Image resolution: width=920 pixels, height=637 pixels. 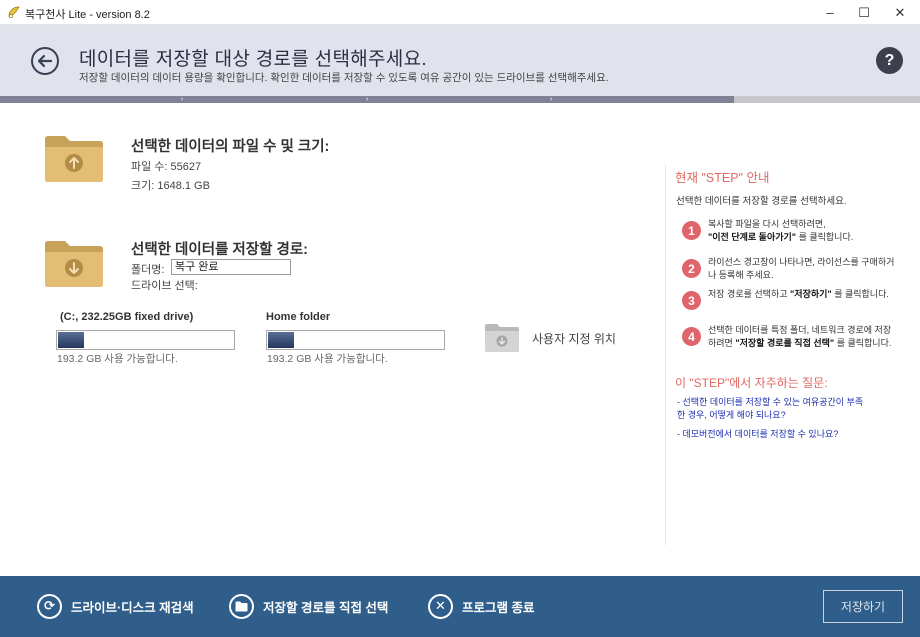 I want to click on folder-upload-icon, so click(x=74, y=159).